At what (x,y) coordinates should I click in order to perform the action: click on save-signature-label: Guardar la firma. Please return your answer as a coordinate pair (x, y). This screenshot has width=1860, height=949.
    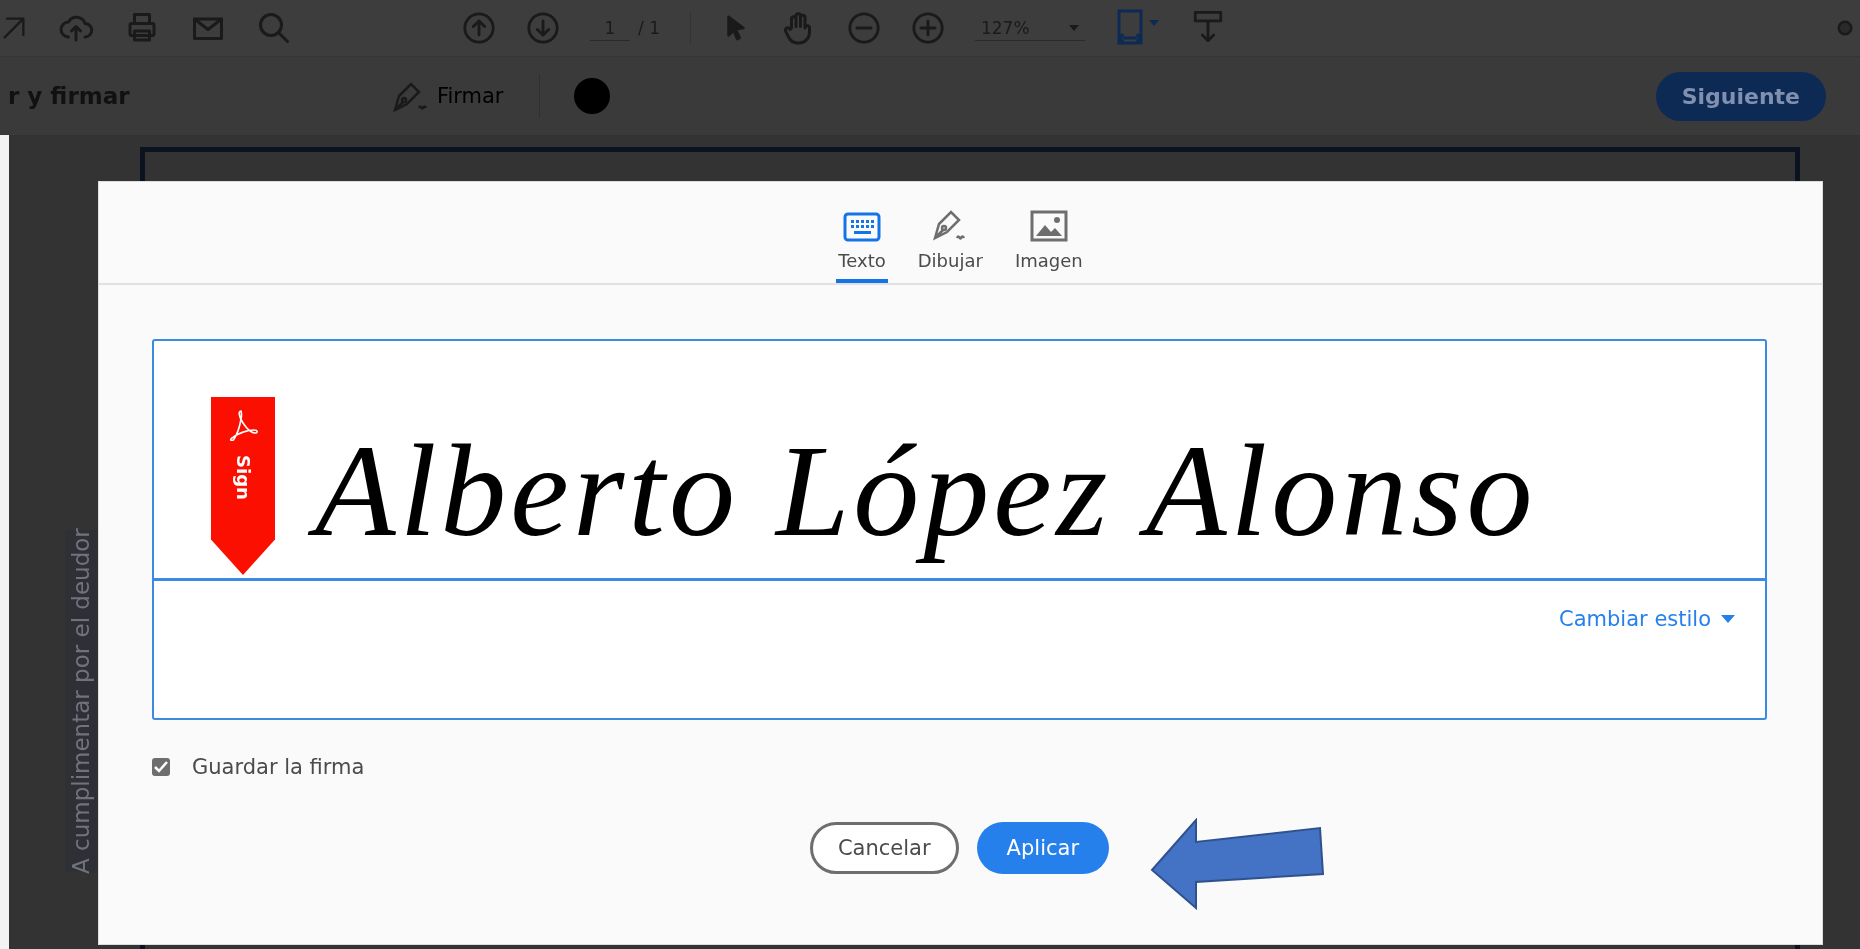
    Looking at the image, I should click on (278, 767).